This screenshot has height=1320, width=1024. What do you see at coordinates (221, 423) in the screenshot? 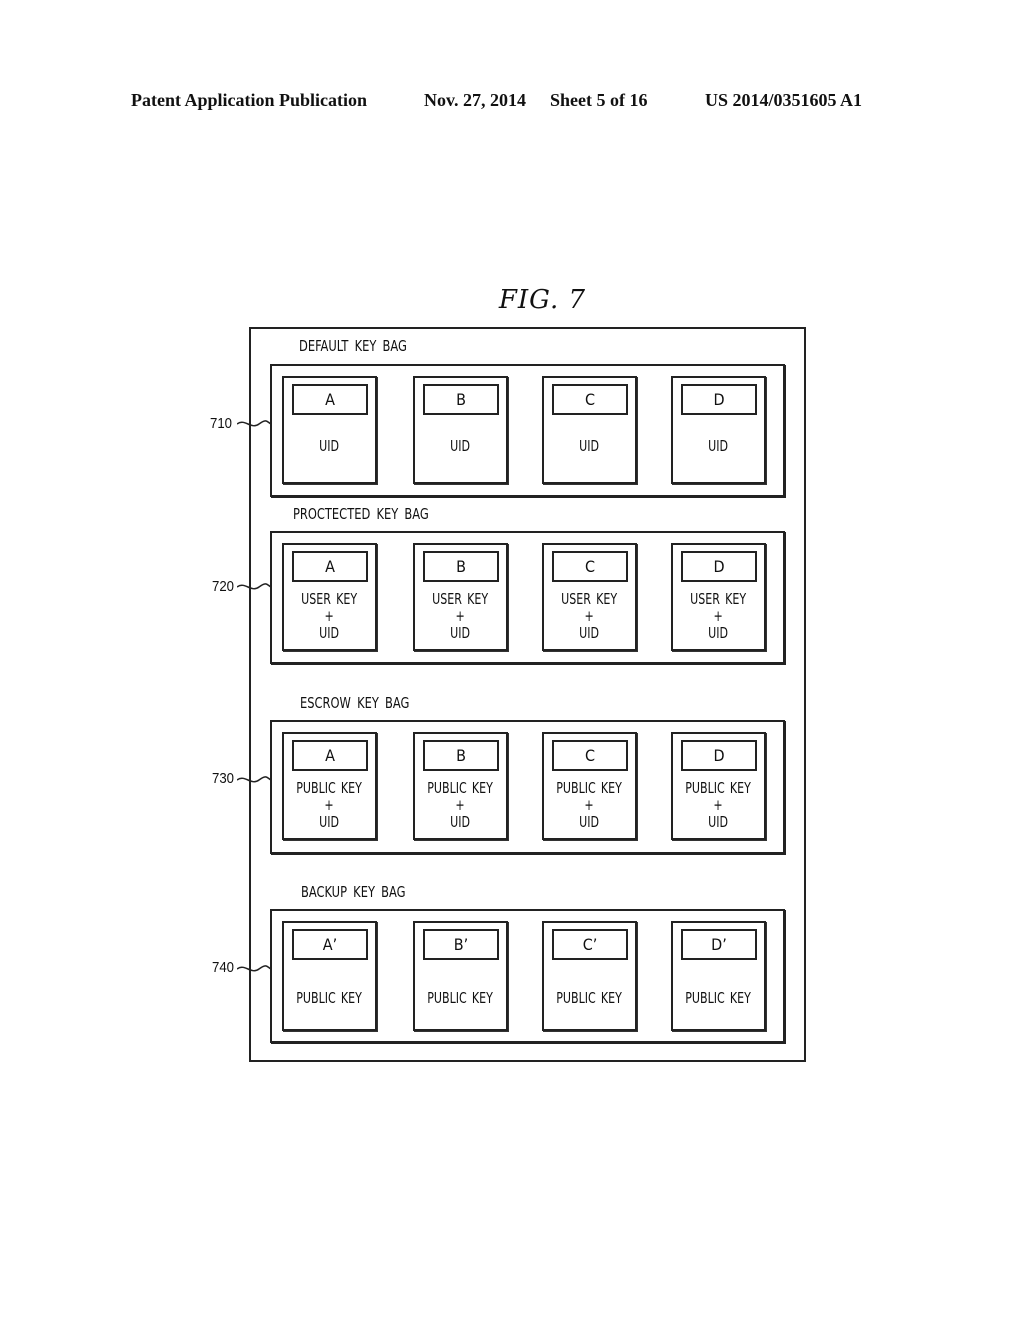
I see `ref-numeral-710: 710` at bounding box center [221, 423].